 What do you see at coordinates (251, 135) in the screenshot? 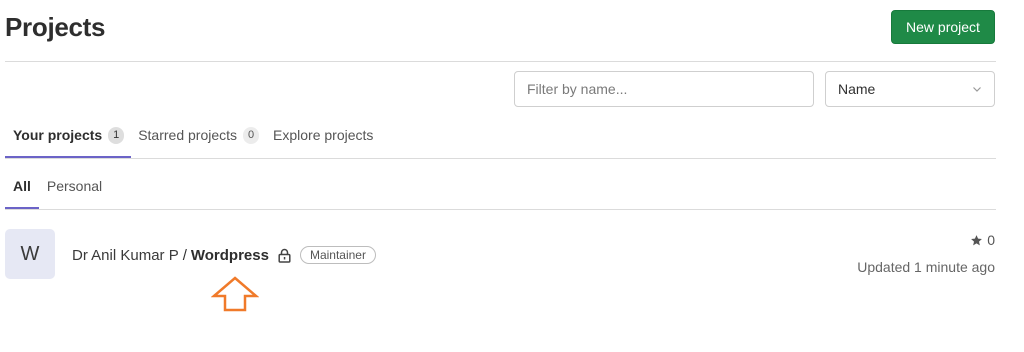
I see `tab-count-badge: 0` at bounding box center [251, 135].